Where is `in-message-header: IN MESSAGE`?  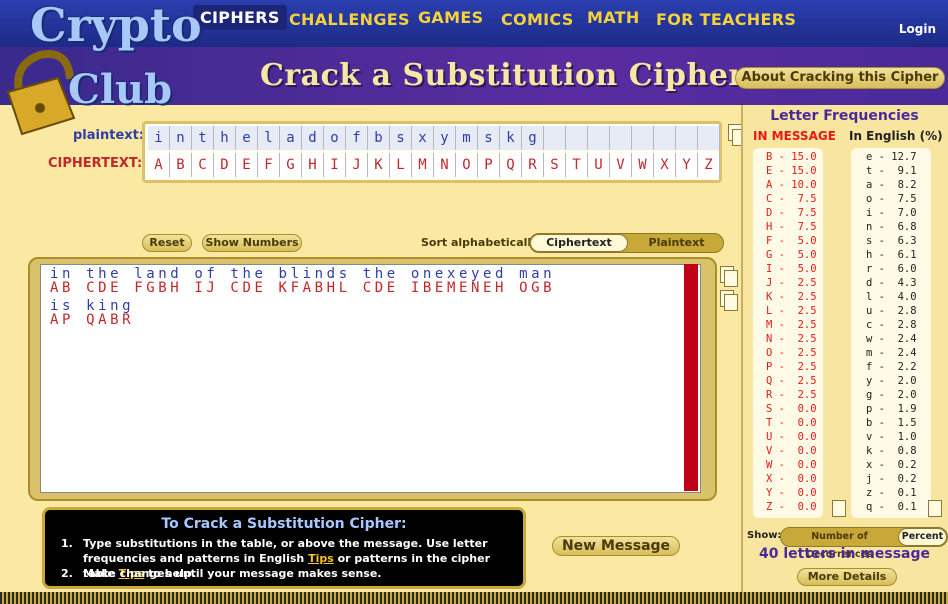 in-message-header: IN MESSAGE is located at coordinates (794, 136).